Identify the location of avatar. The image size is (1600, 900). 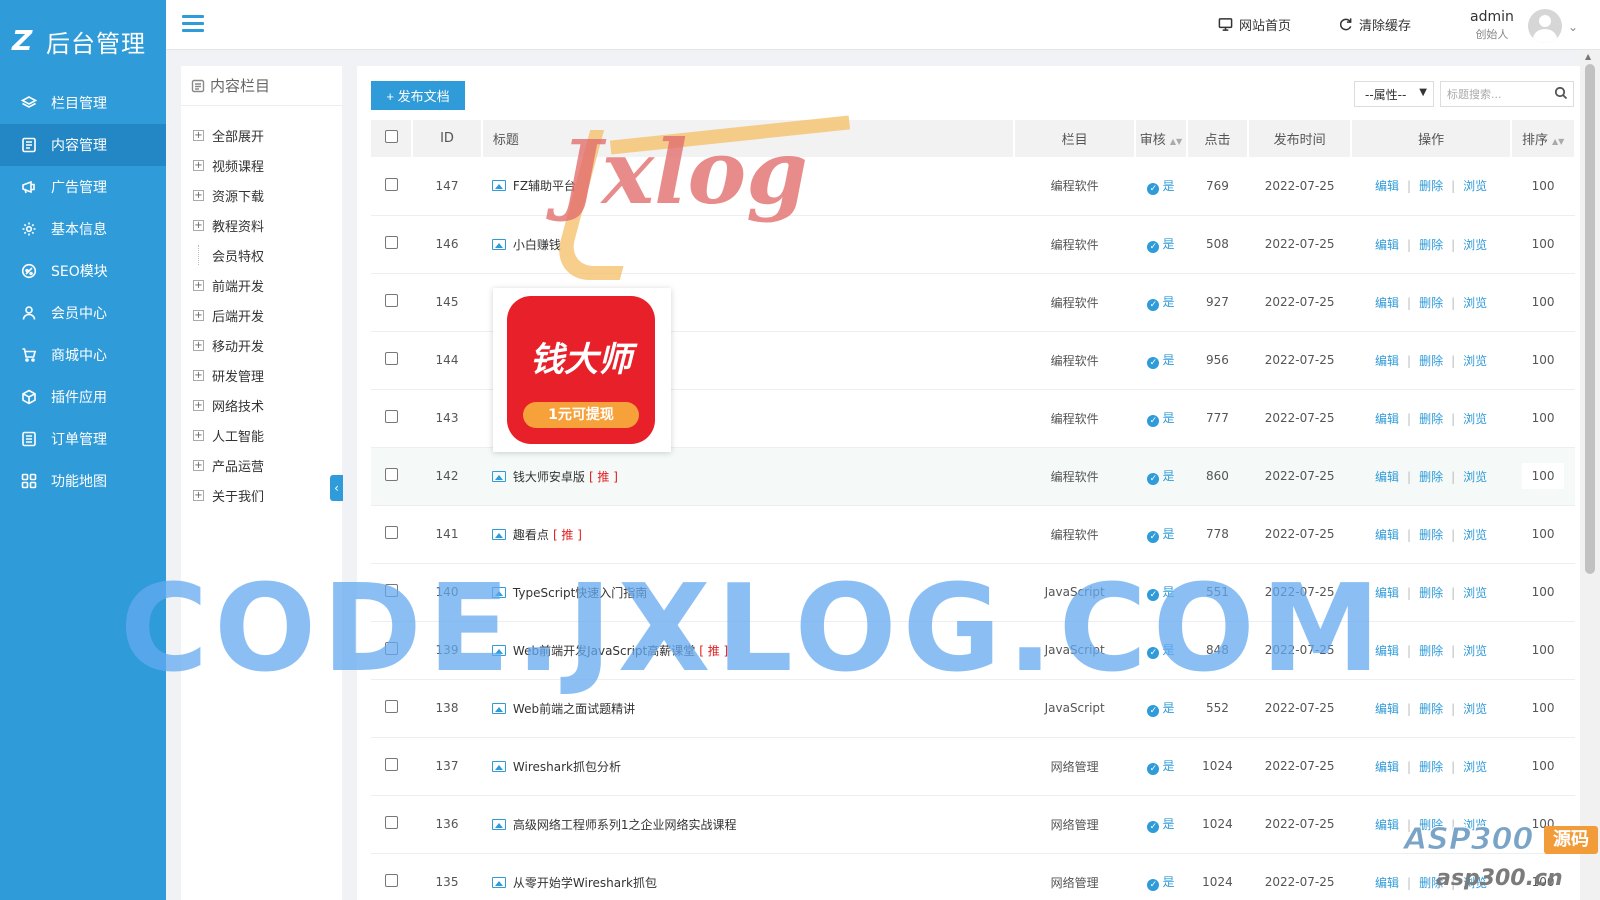
(1545, 26).